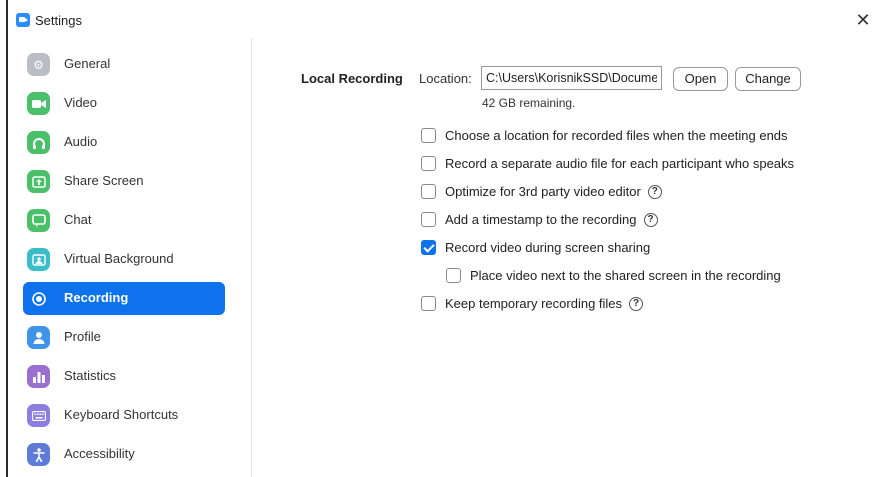  I want to click on keep-temp-files-checkbox, so click(428, 303).